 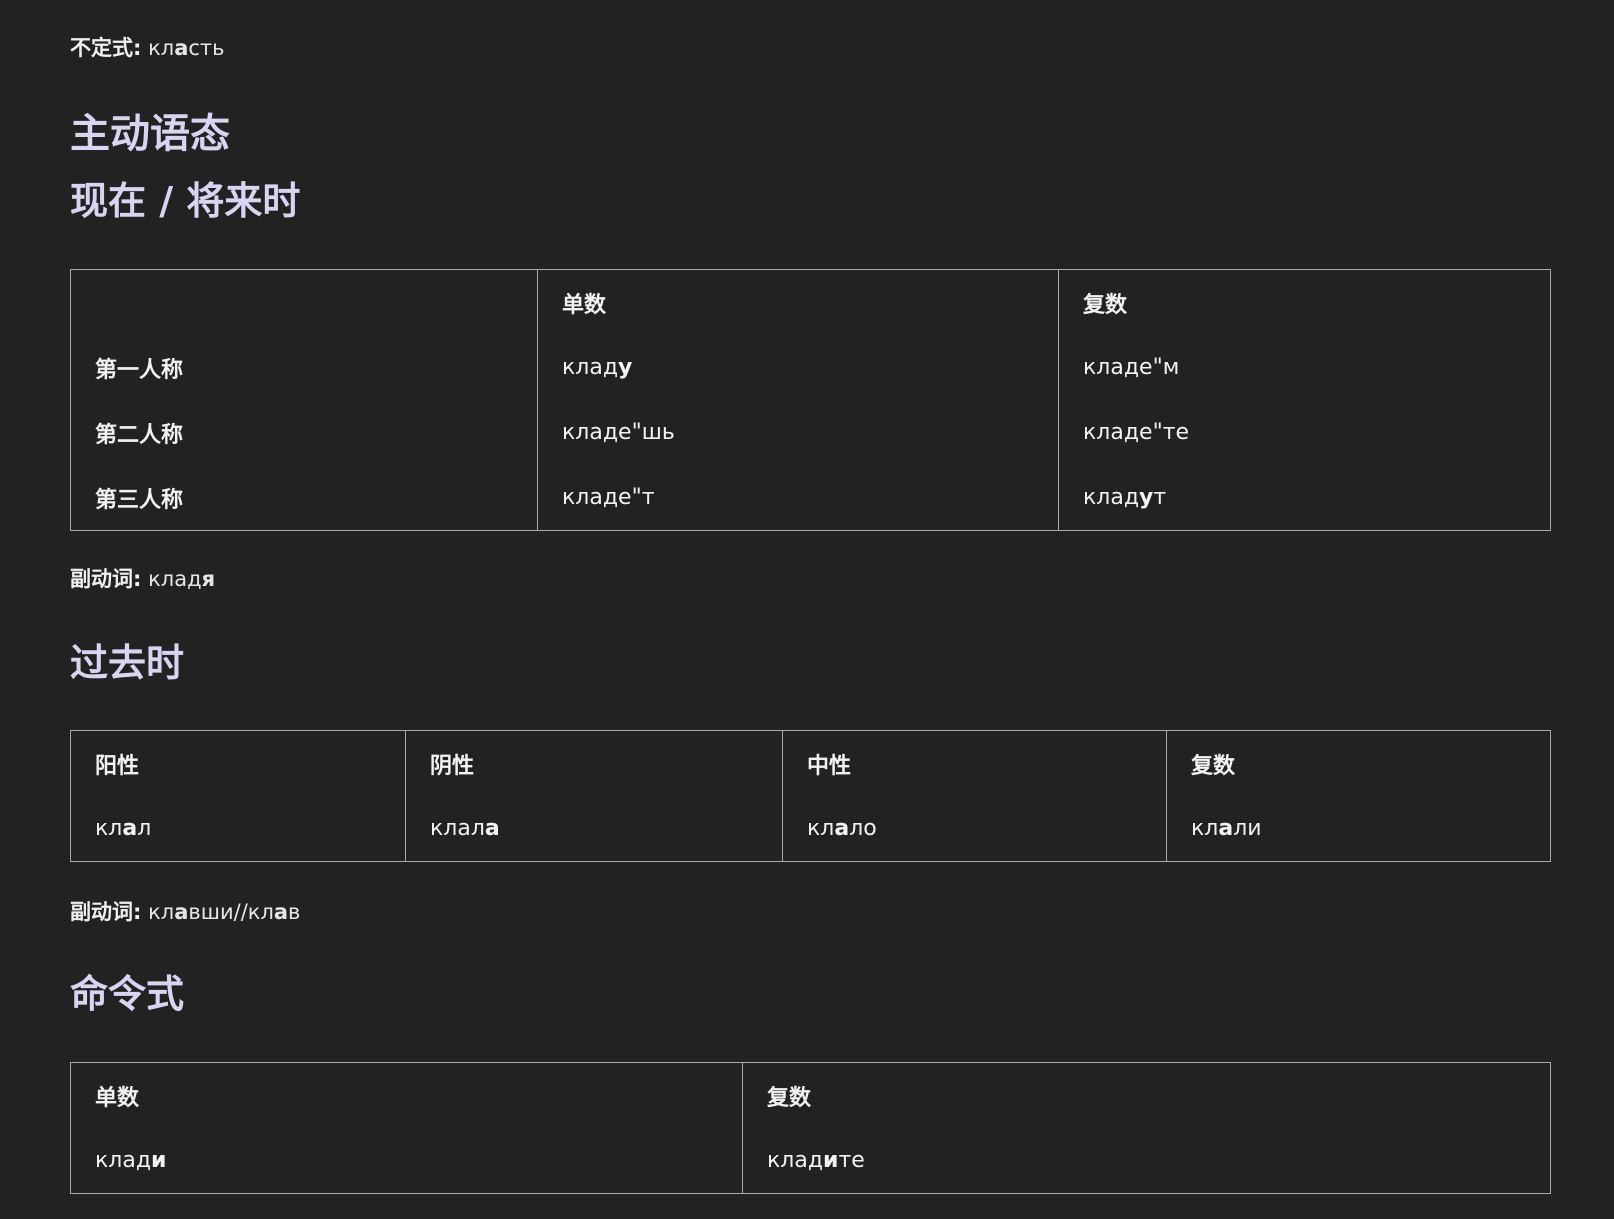 I want to click on present-future-heading: 现在 / 将来时, so click(x=185, y=201).